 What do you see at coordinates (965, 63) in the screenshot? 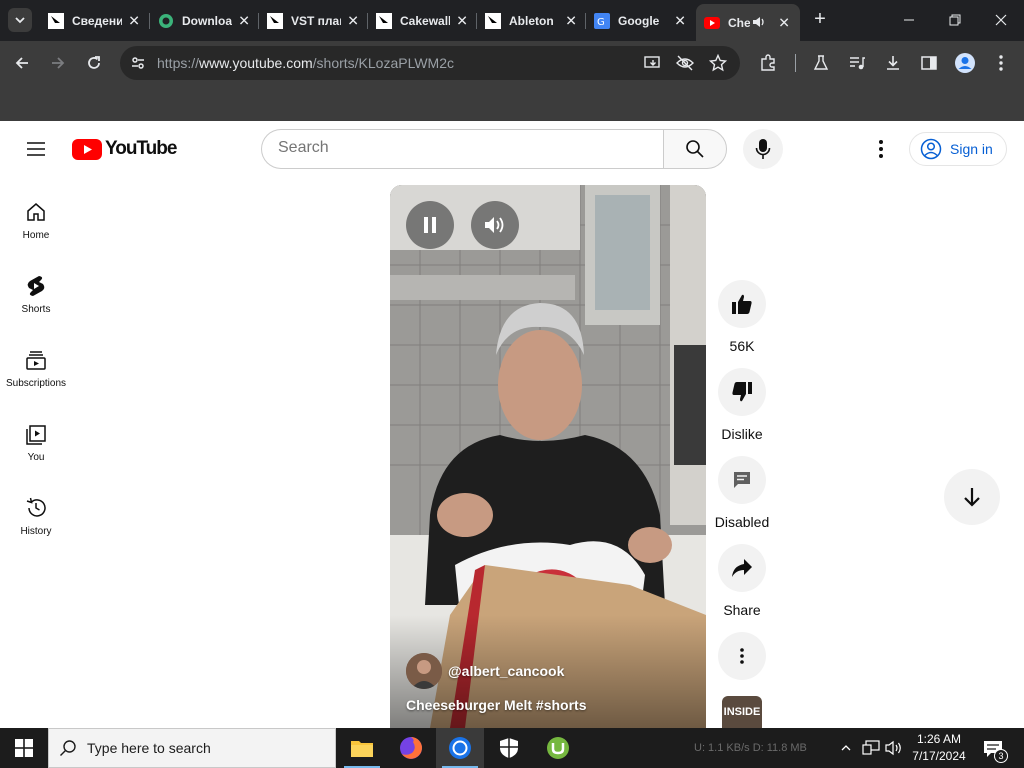
I see `profile-avatar-icon` at bounding box center [965, 63].